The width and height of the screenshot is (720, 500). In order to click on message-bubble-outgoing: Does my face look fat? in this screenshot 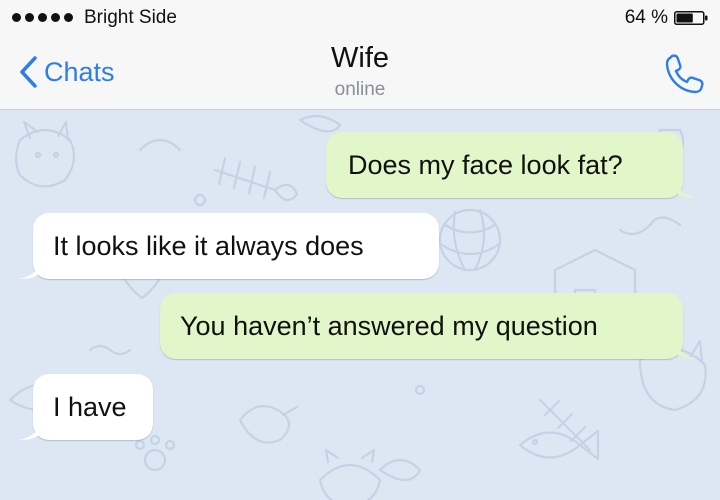, I will do `click(511, 165)`.